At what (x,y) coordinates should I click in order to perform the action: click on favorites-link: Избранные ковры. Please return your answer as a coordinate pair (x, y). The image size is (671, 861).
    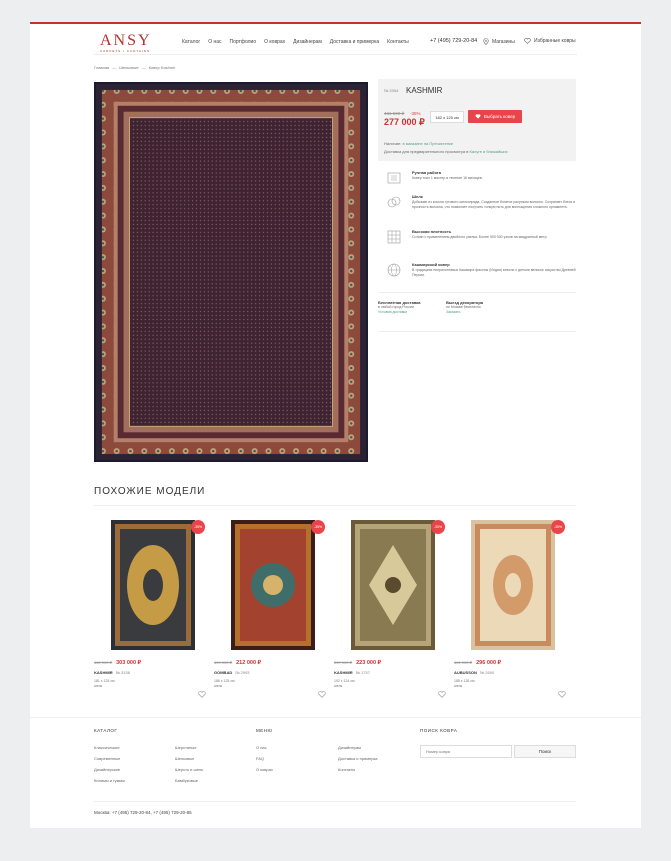
    Looking at the image, I should click on (550, 41).